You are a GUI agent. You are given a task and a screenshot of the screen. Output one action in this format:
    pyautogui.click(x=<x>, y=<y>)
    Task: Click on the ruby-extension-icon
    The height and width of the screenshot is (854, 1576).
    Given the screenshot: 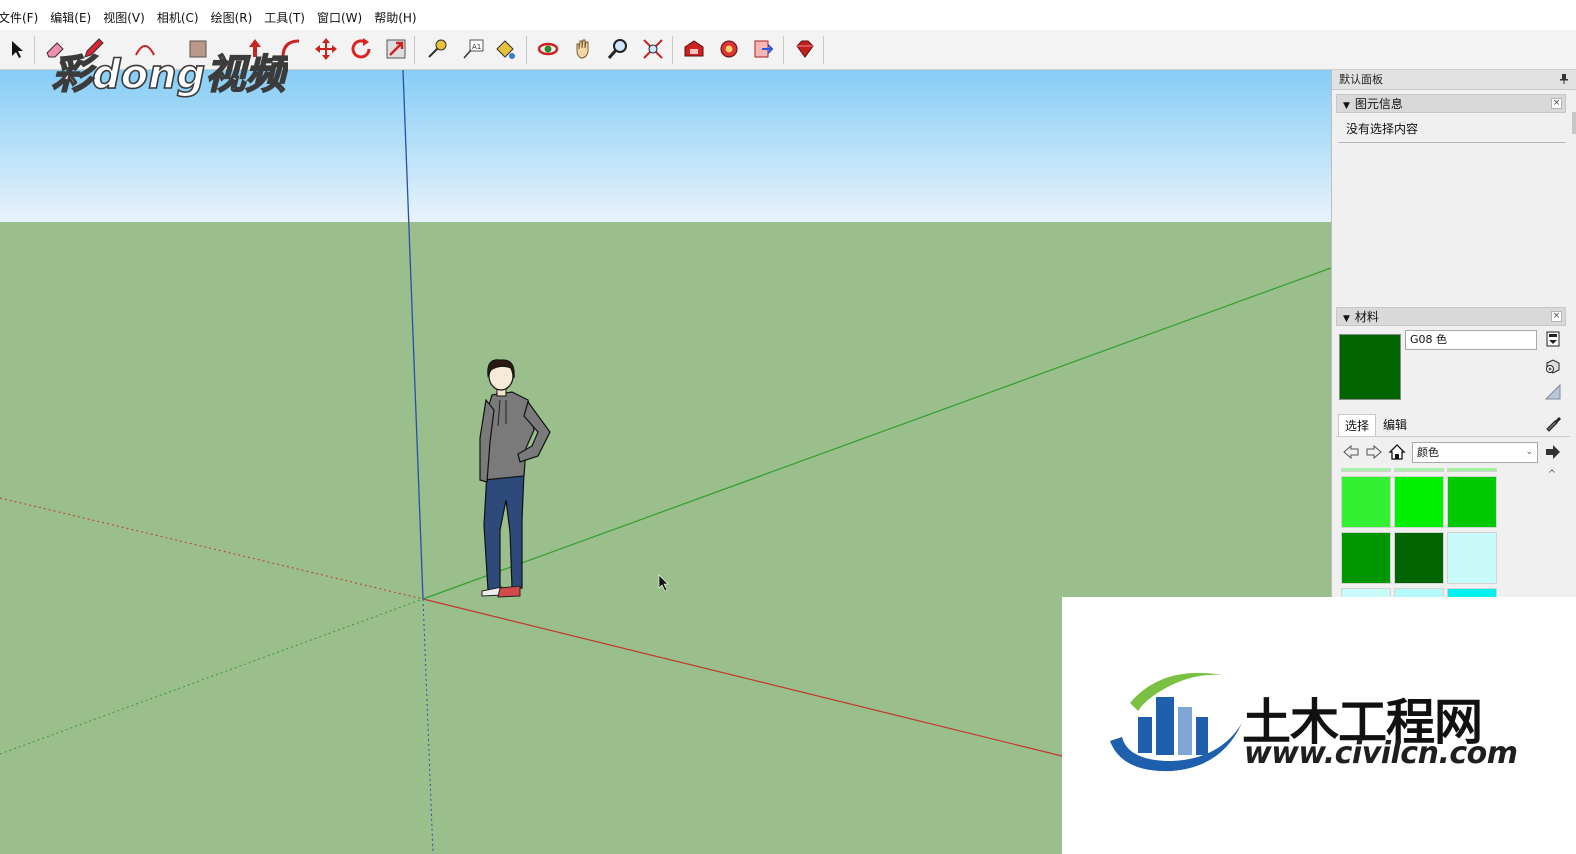 What is the action you would take?
    pyautogui.click(x=805, y=49)
    